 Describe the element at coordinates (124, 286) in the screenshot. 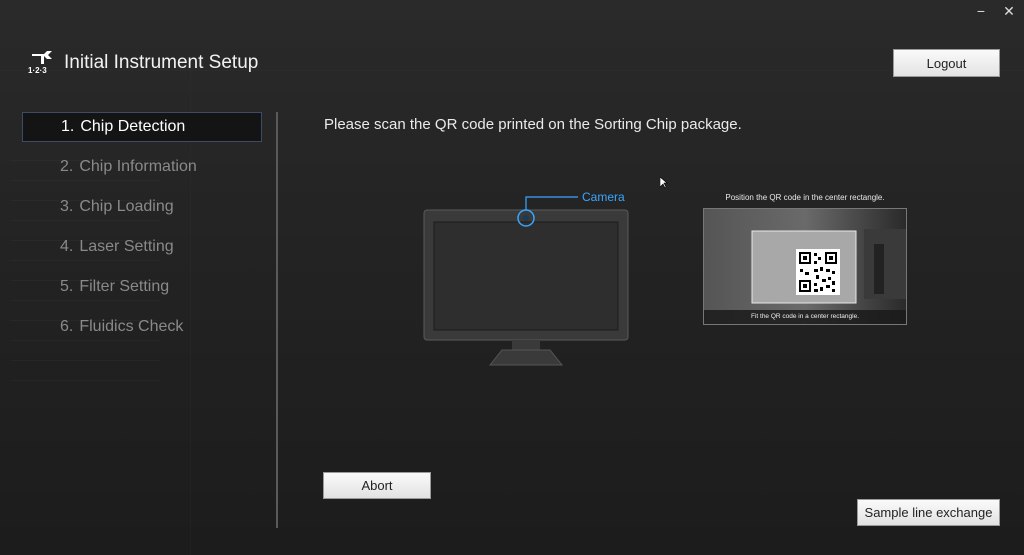

I see `step-label: Filter Setting` at that location.